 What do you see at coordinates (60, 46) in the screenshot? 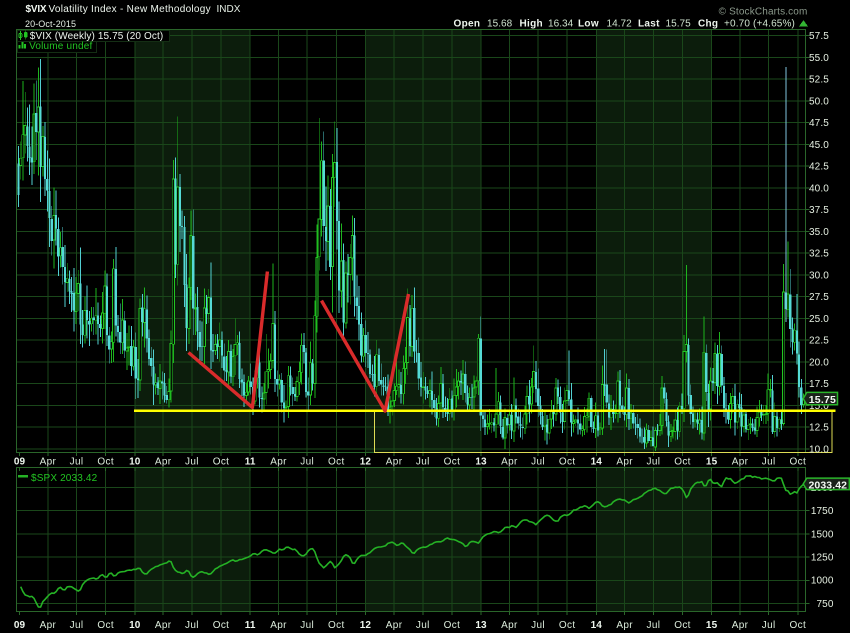
I see `svg-text: Volume undef` at bounding box center [60, 46].